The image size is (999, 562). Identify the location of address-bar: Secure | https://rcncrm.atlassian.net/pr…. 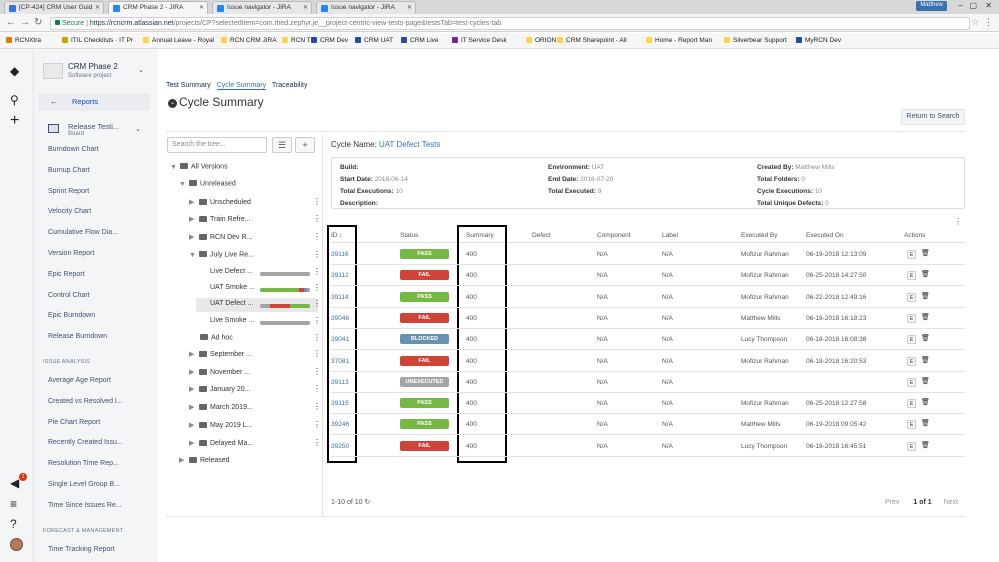
(510, 23).